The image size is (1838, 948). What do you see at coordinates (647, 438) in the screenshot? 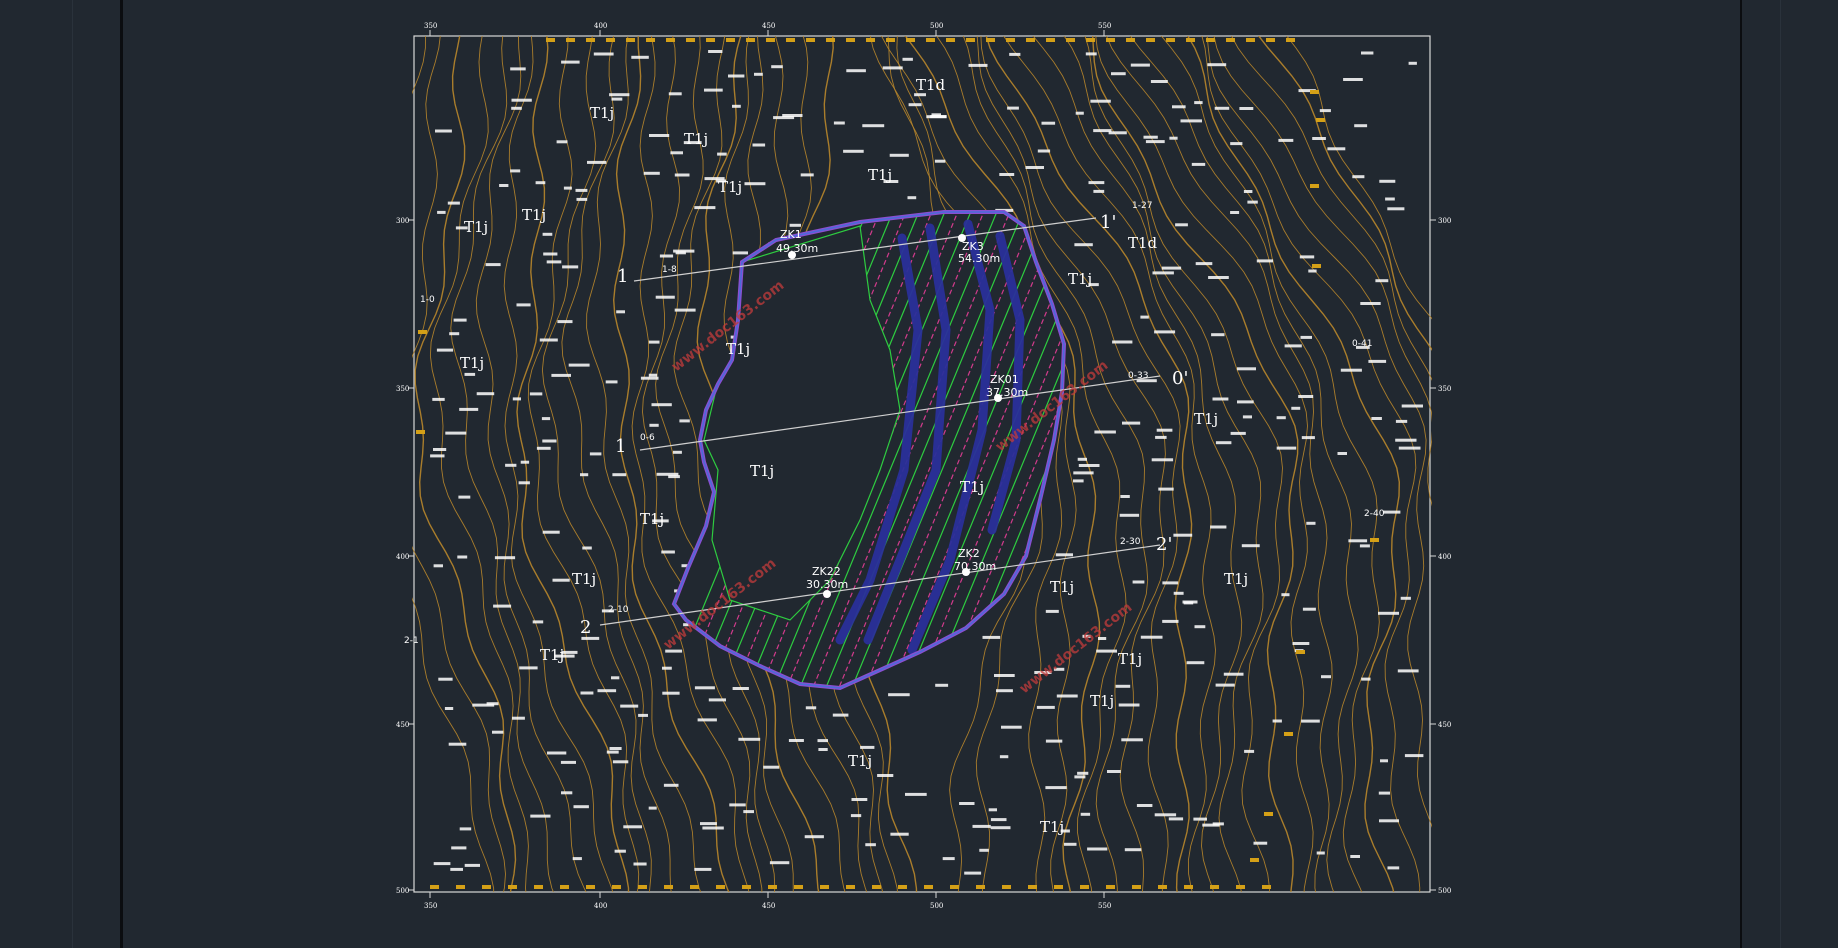
I see `section-0-start-note: 0-6` at bounding box center [647, 438].